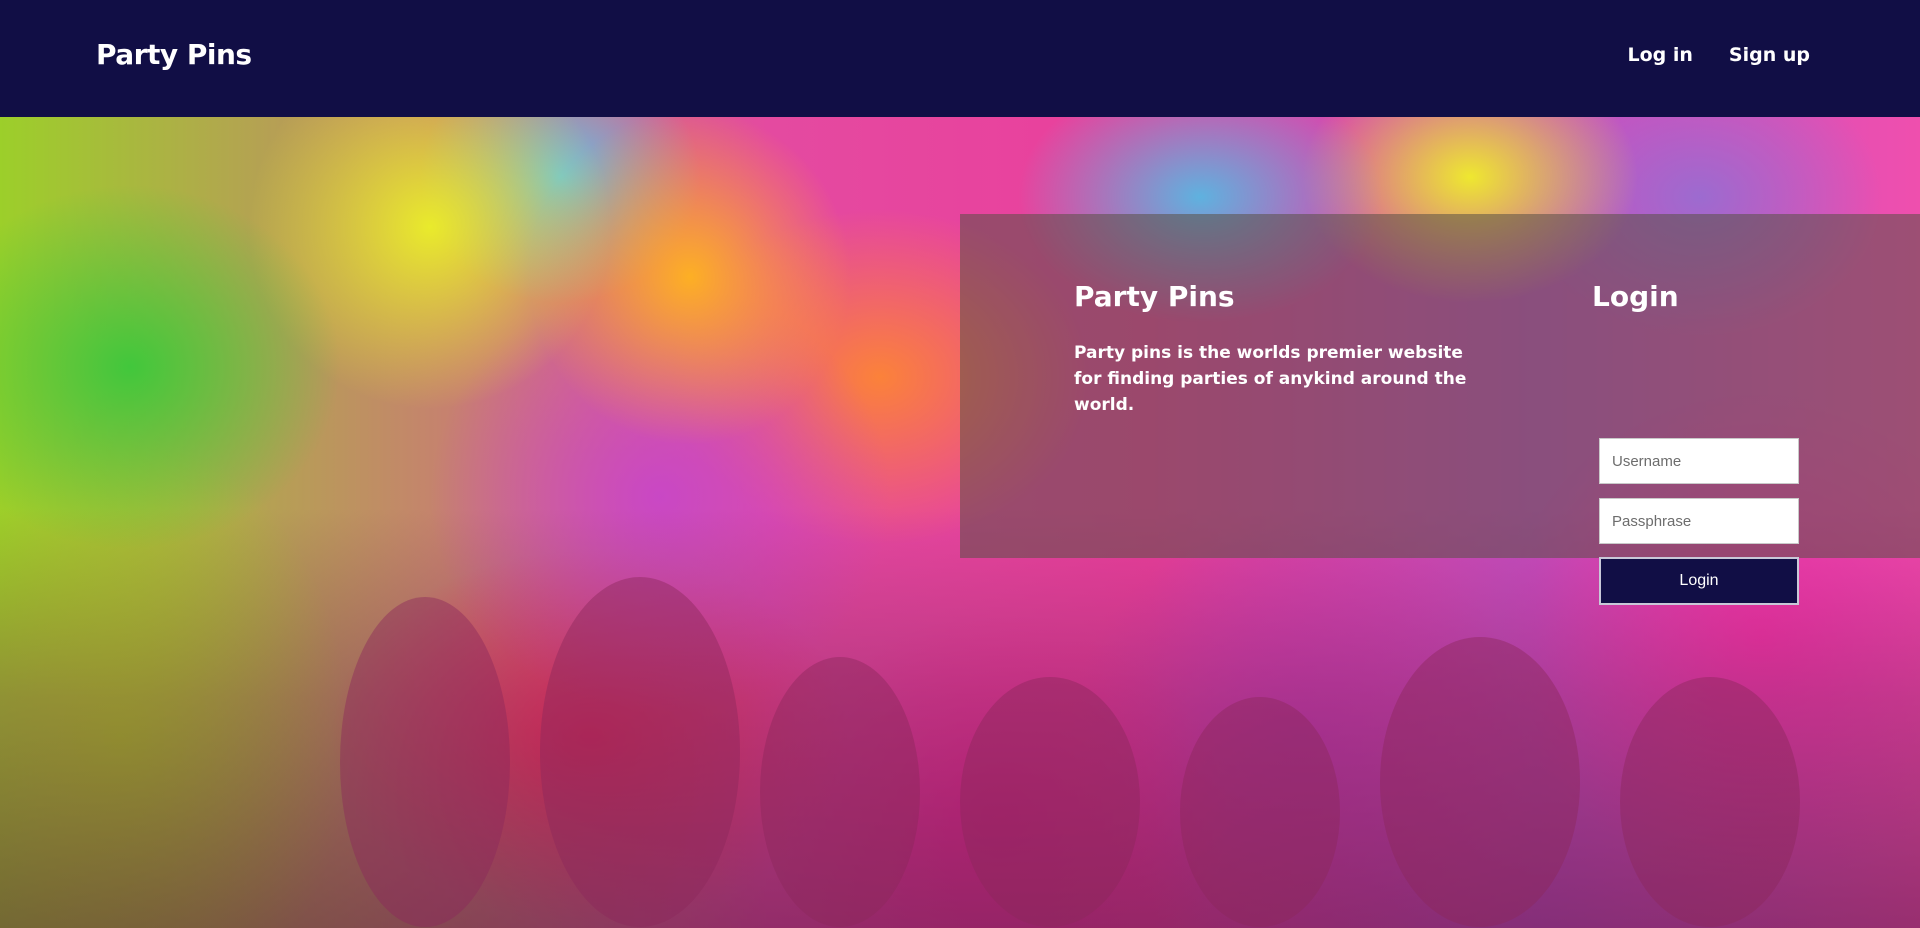  Describe the element at coordinates (174, 54) in the screenshot. I see `brand-logo-link: Party Pins` at that location.